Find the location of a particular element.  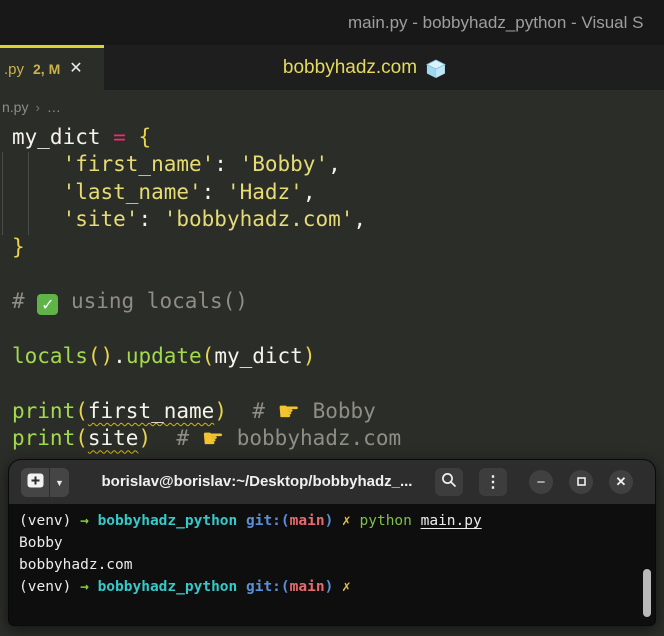

editor-tab-bar: .py 2, M ✕ bobbyhadz.com is located at coordinates (332, 67).